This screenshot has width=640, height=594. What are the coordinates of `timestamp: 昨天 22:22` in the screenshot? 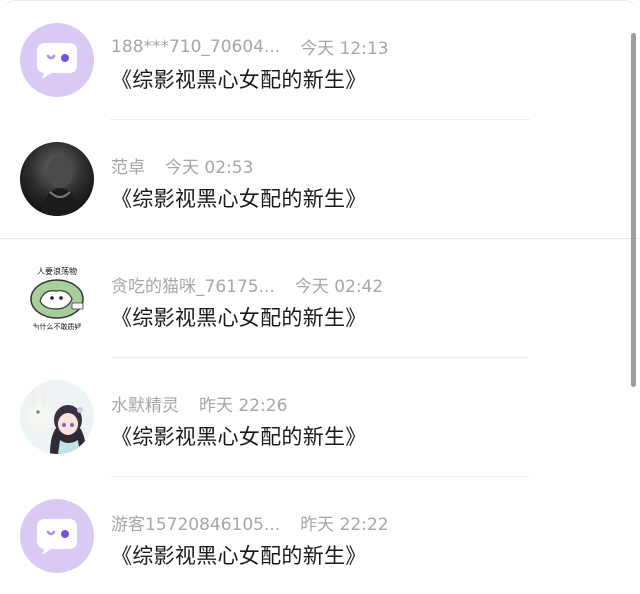 It's located at (344, 525).